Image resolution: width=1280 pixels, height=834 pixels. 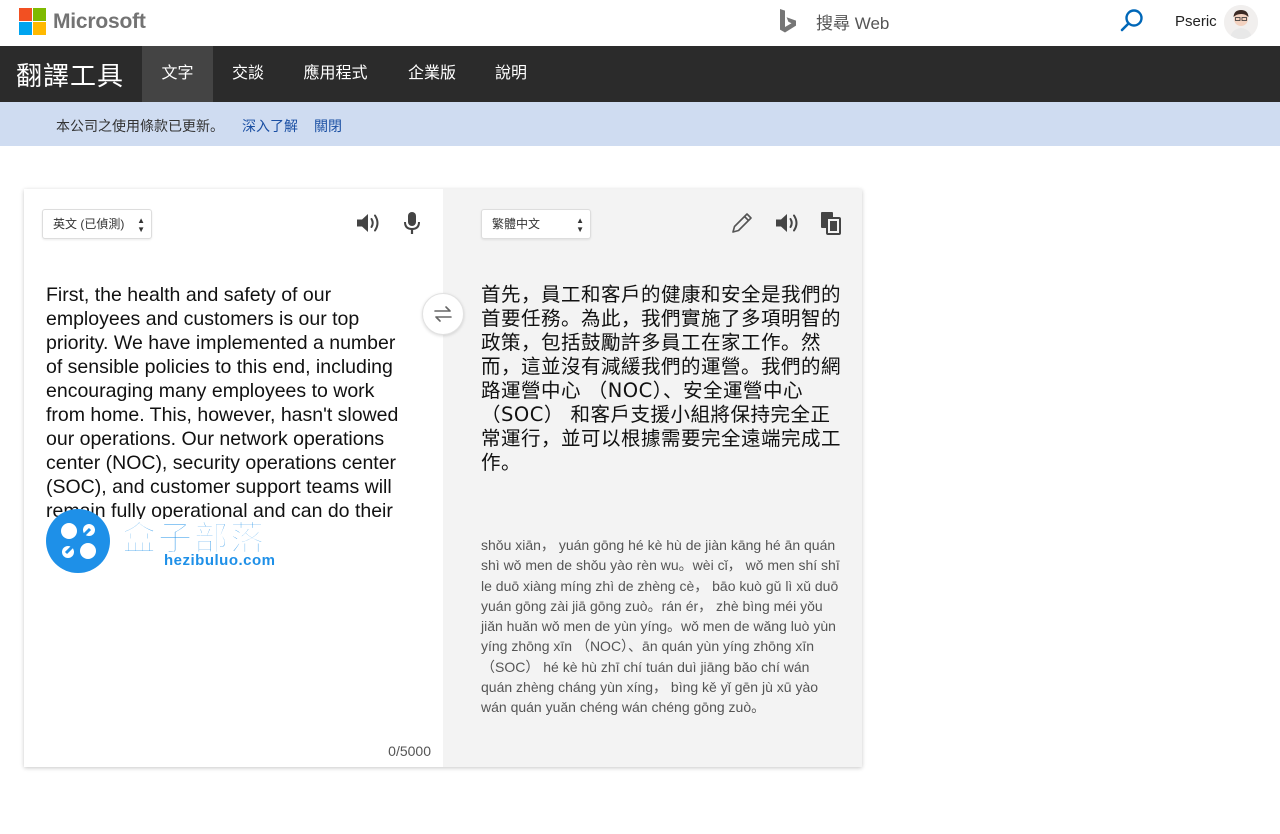 What do you see at coordinates (788, 21) in the screenshot?
I see `bing-icon` at bounding box center [788, 21].